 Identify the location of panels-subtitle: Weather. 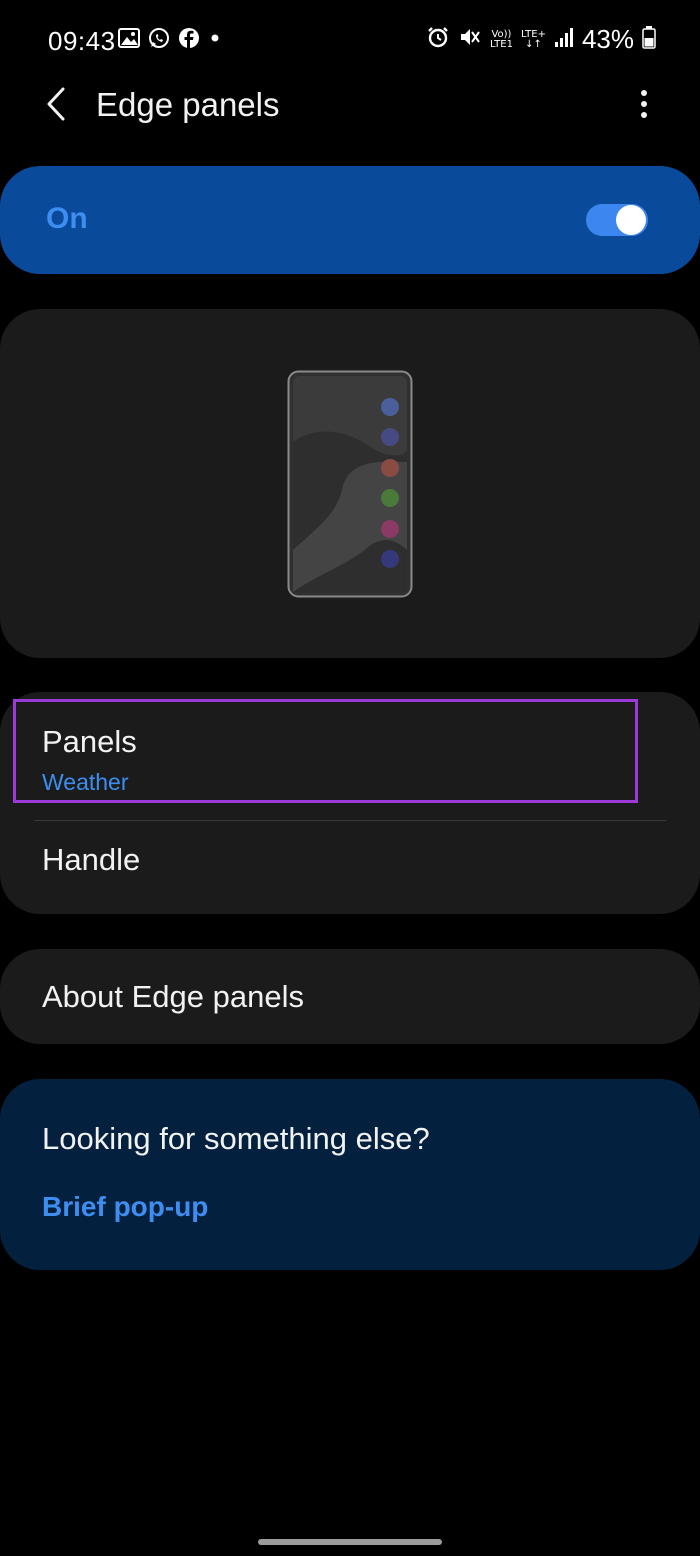
(85, 782).